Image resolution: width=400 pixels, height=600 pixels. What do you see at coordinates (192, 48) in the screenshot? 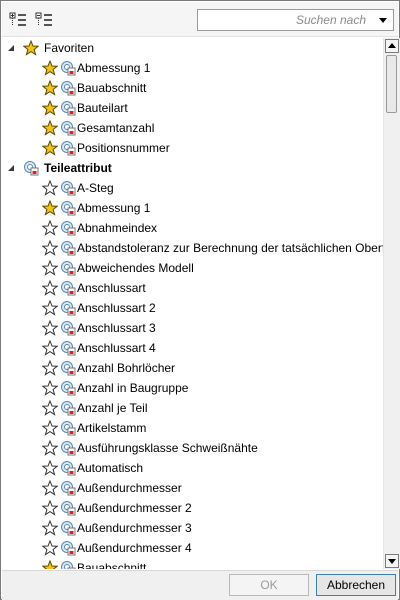
I see `tree-group: Favoriten` at bounding box center [192, 48].